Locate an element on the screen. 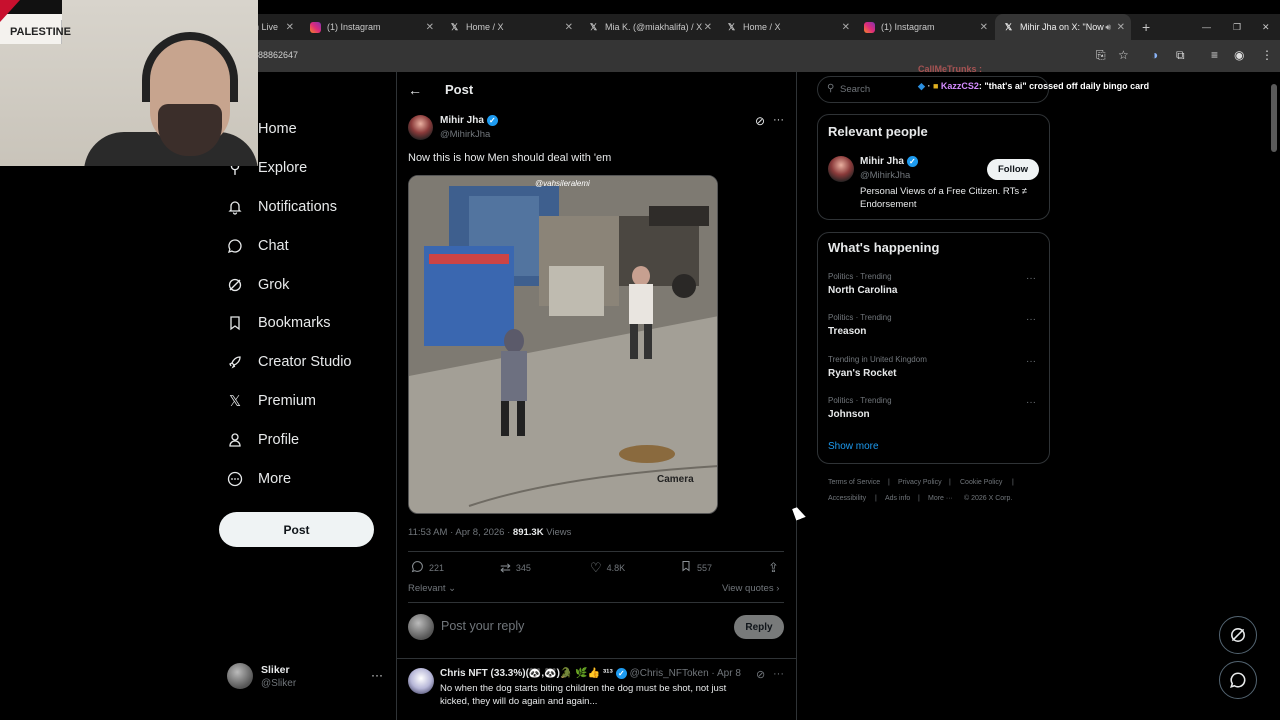 The image size is (1280, 720). nav-item-creator-studio: Creator Studio is located at coordinates (289, 362).